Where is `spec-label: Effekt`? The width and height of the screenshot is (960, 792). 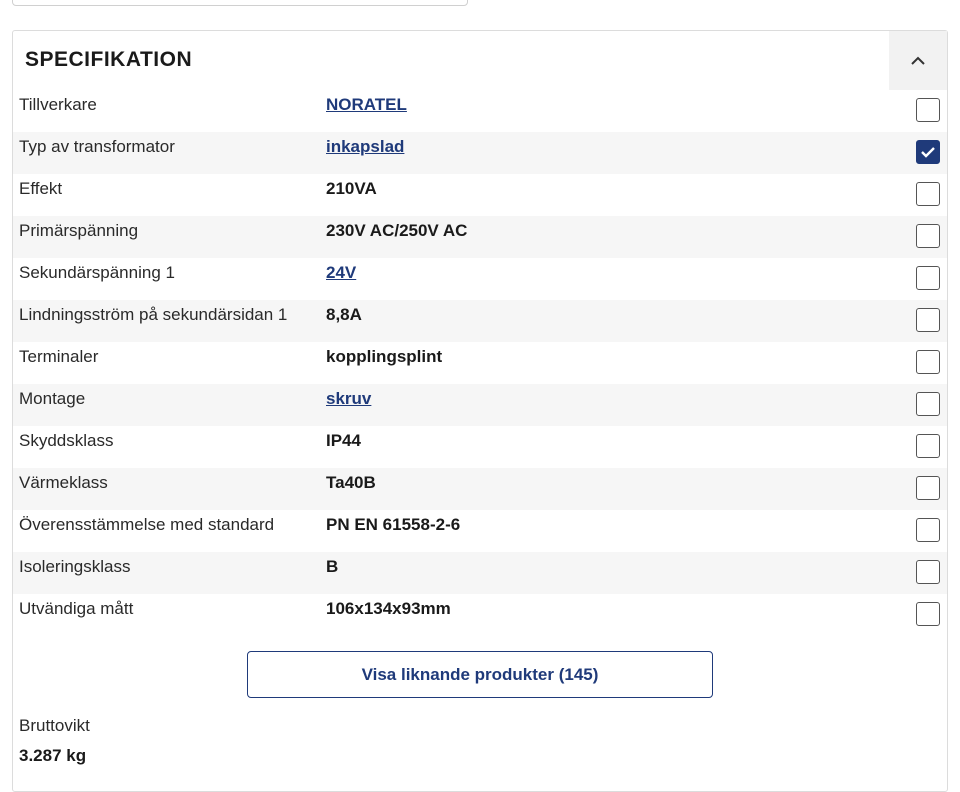
spec-label: Effekt is located at coordinates (41, 188).